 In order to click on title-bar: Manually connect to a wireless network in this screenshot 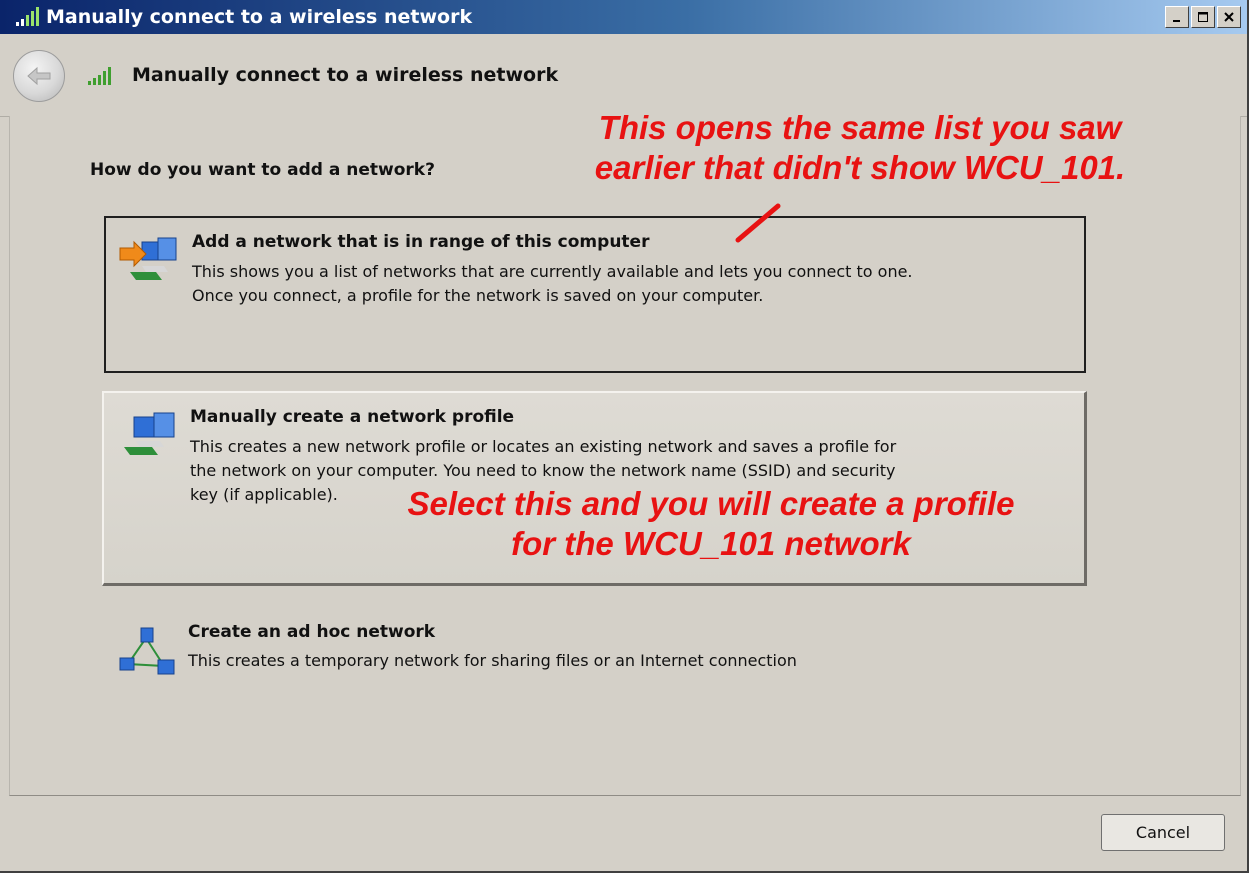, I will do `click(623, 17)`.